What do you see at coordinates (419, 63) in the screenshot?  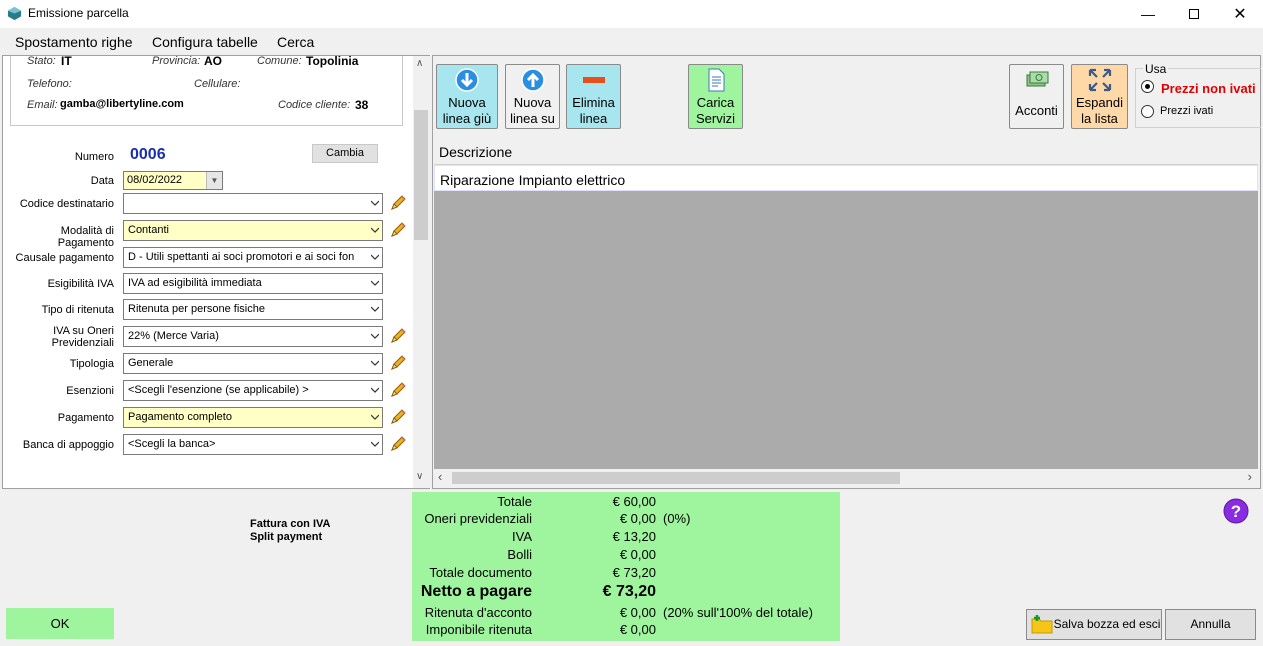 I see `scroll-up-icon: ∧` at bounding box center [419, 63].